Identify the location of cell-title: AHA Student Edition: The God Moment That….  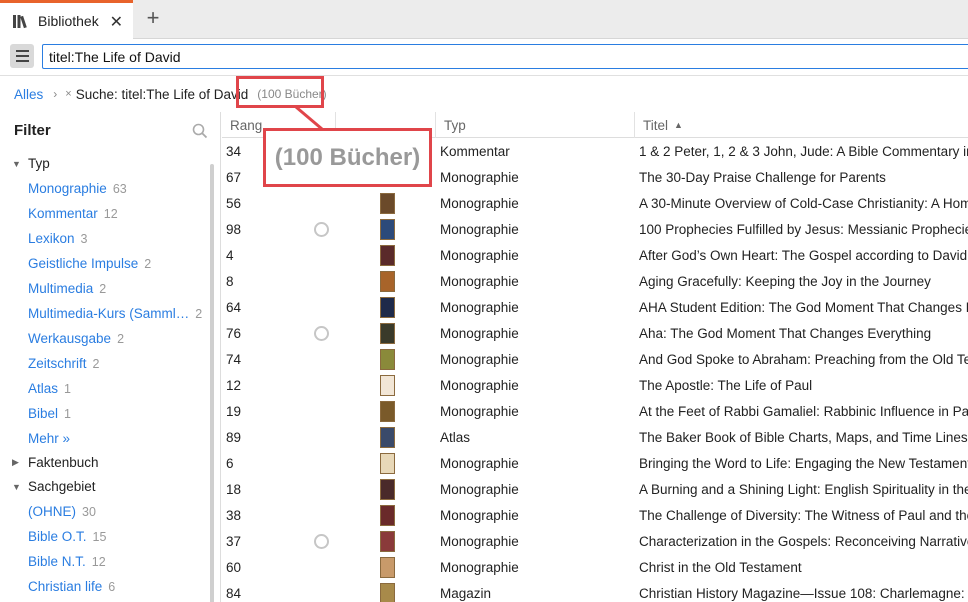
(803, 307).